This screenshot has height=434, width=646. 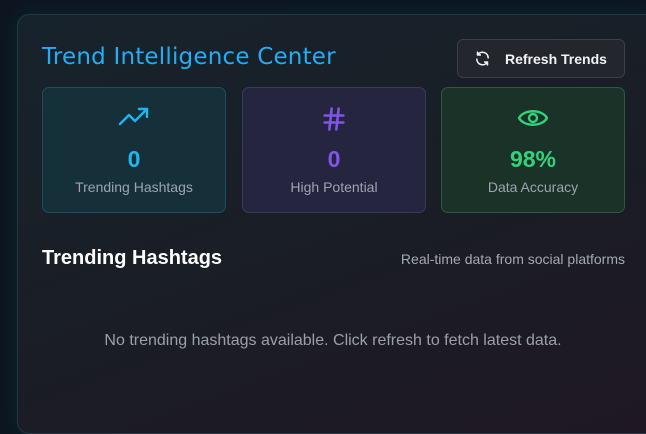 What do you see at coordinates (334, 159) in the screenshot?
I see `high-potential-count: 0` at bounding box center [334, 159].